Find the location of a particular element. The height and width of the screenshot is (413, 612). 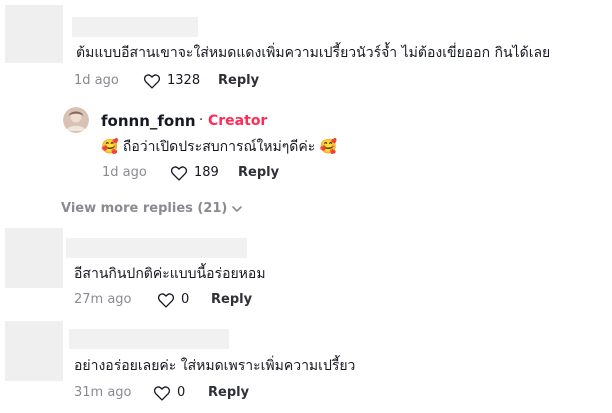

reply-text: ถือว่าเปิดประสบการณ์ใหม่ๆดีค่ะ is located at coordinates (219, 147).